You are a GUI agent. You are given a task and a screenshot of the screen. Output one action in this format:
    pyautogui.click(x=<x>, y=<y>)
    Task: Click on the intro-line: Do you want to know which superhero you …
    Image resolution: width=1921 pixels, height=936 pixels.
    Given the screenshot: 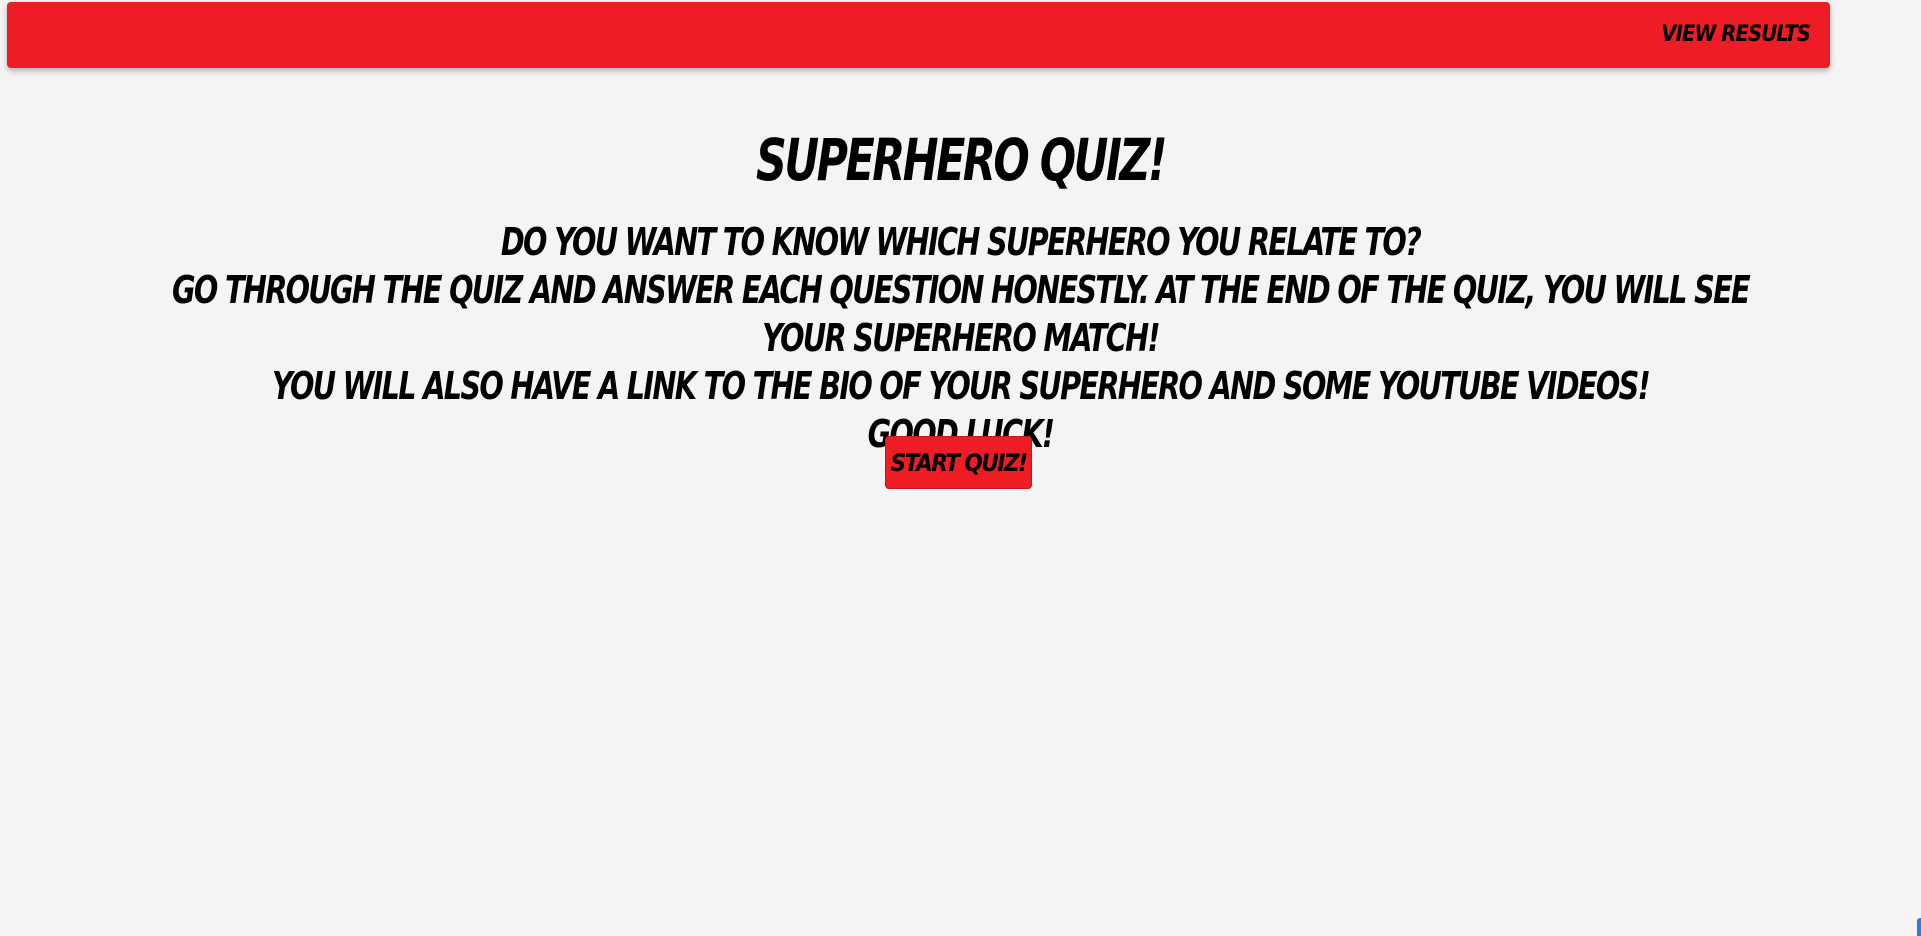 What is the action you would take?
    pyautogui.click(x=961, y=242)
    